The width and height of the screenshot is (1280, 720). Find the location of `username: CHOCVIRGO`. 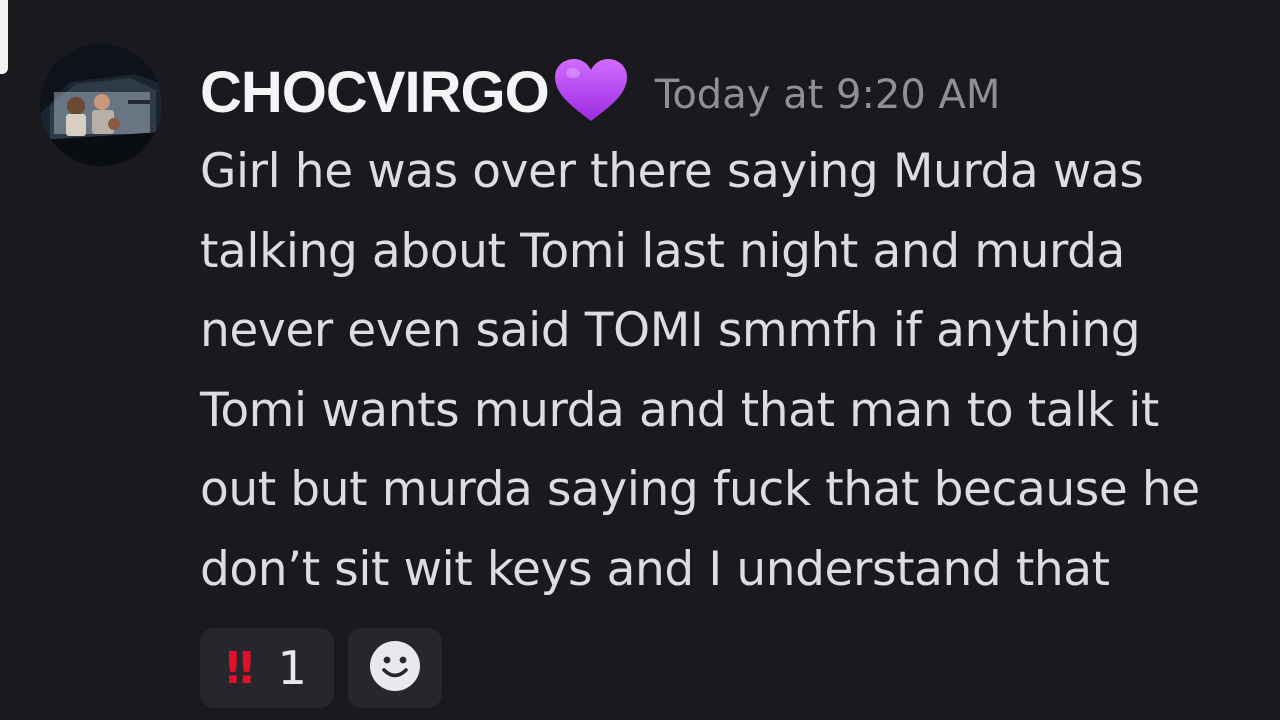

username: CHOCVIRGO is located at coordinates (375, 92).